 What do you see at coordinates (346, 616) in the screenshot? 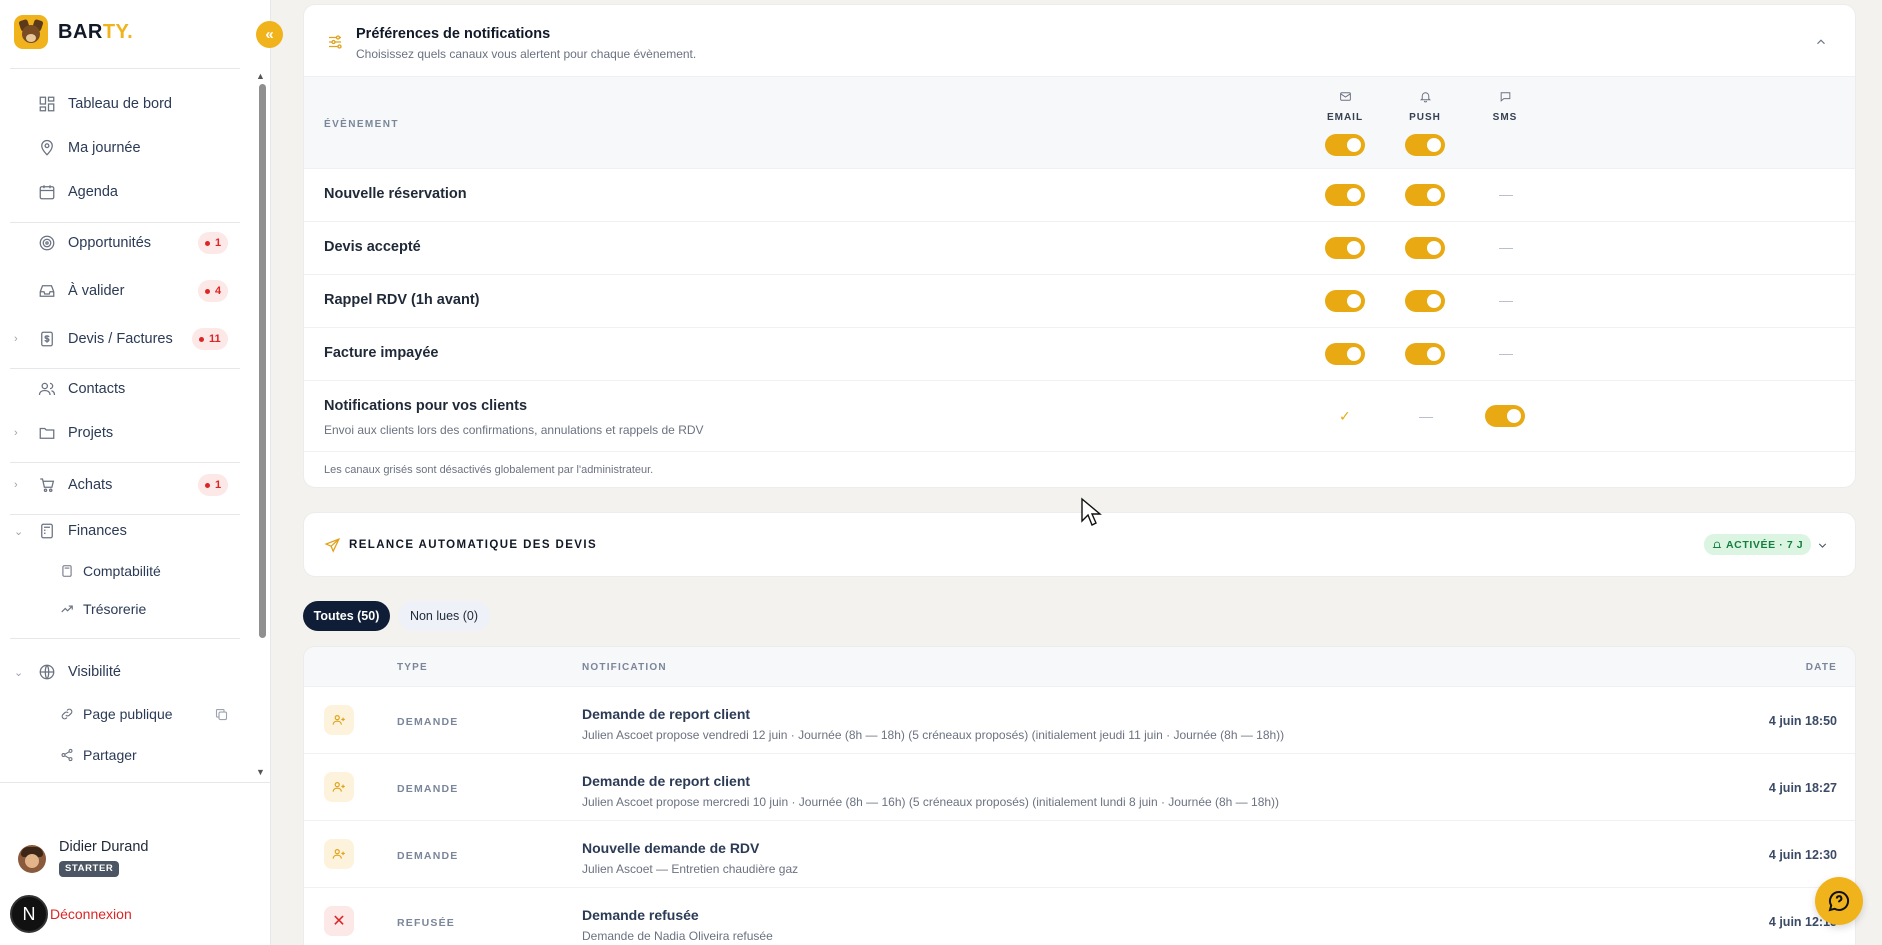
I see `filter-all-tab: Toutes (50)` at bounding box center [346, 616].